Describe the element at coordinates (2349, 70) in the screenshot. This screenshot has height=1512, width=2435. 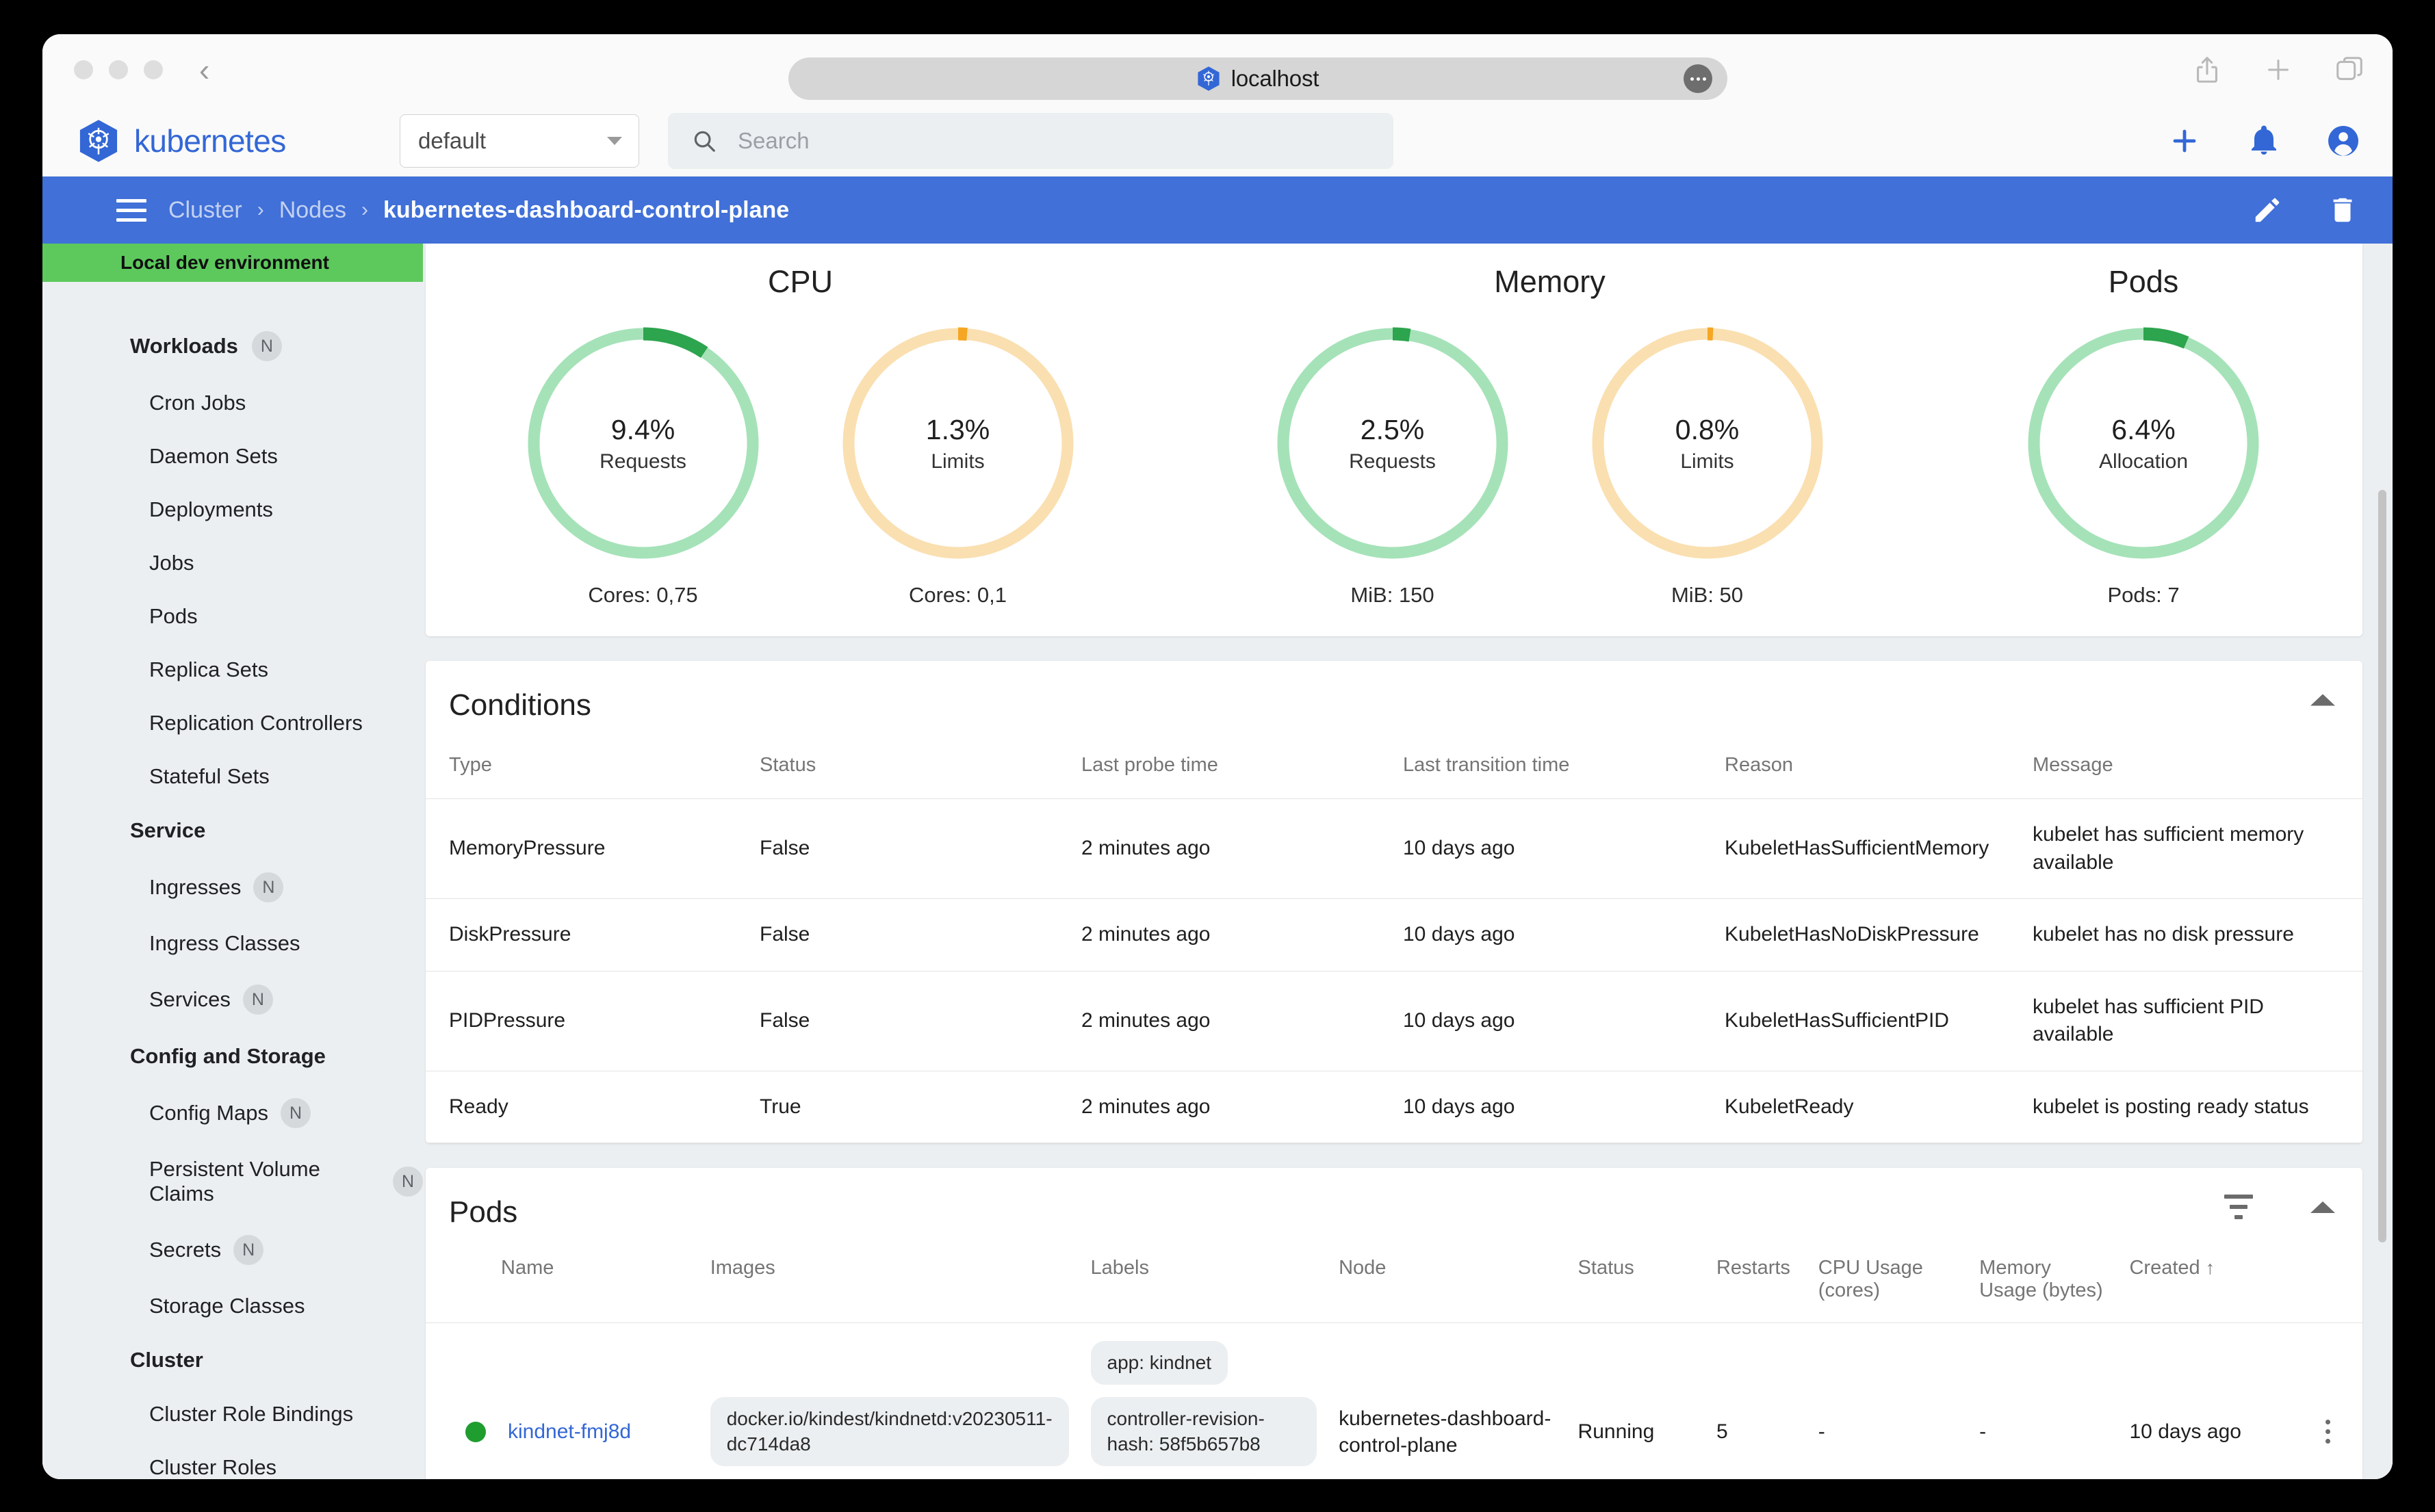
I see `tabs-overview-icon` at that location.